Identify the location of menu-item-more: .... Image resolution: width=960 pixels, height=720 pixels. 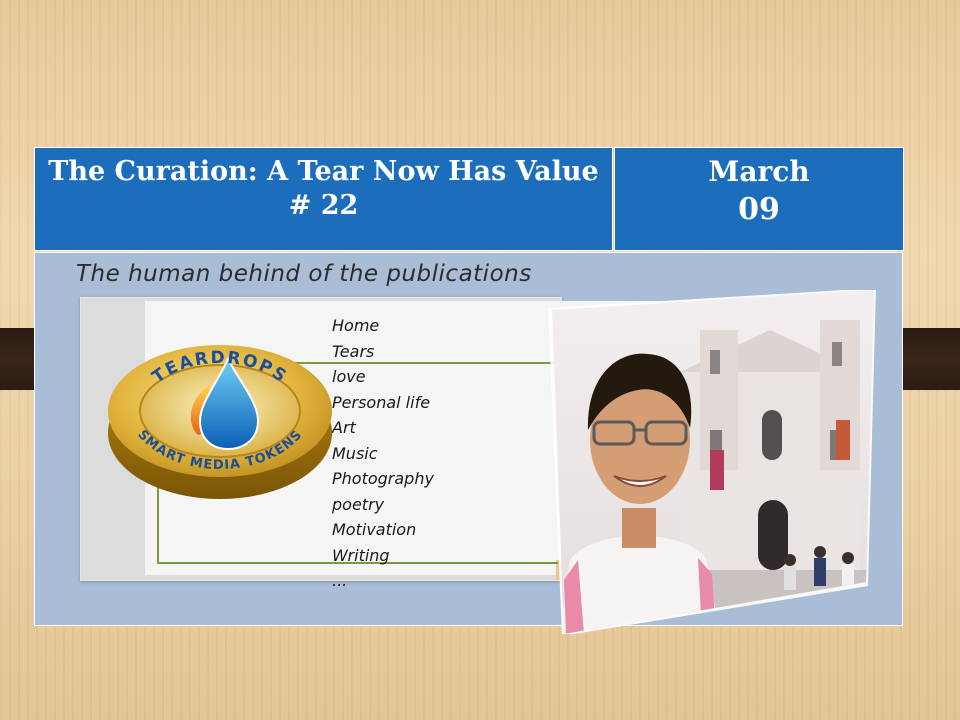
(383, 581).